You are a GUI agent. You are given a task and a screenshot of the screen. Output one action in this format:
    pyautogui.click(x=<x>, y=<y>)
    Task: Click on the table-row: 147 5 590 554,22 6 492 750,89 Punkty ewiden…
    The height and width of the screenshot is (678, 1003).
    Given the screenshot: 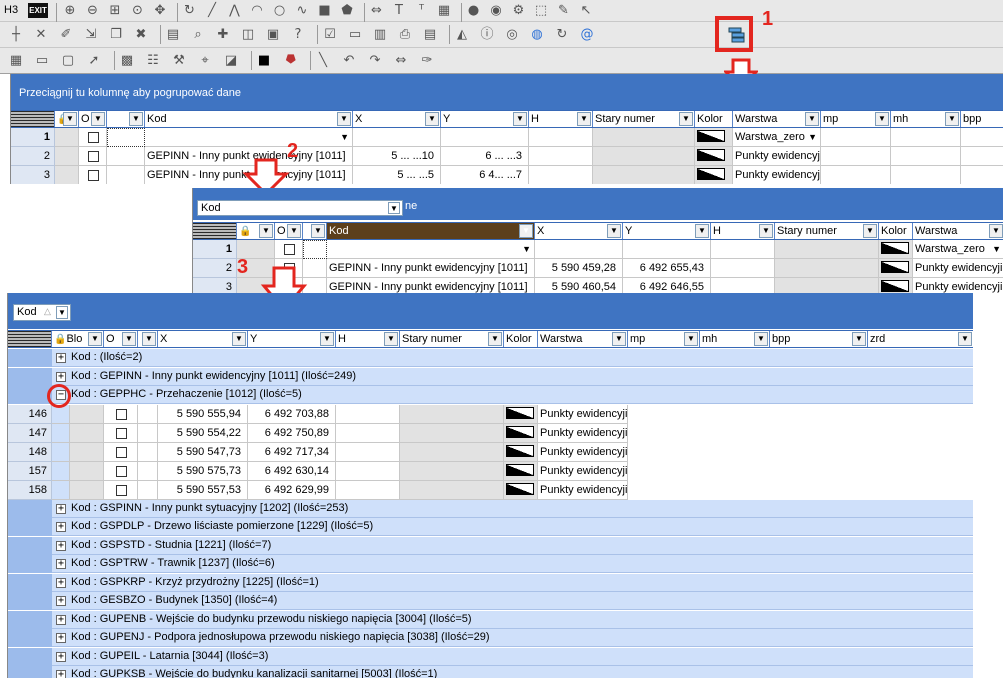 What is the action you would take?
    pyautogui.click(x=490, y=433)
    